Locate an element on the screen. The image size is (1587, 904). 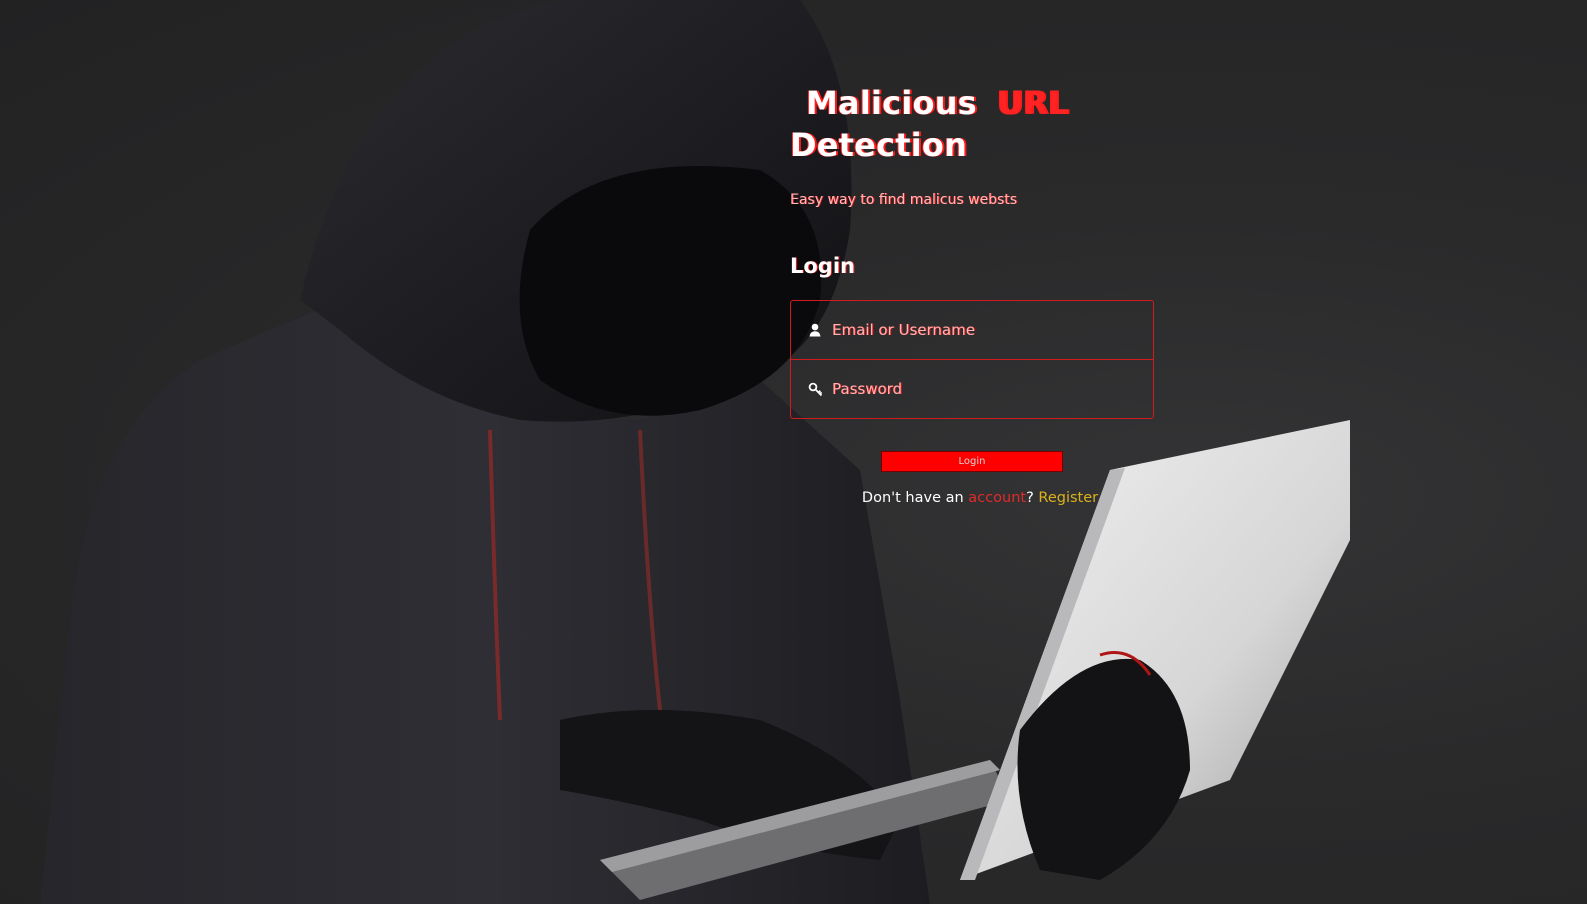
password-field is located at coordinates (972, 388).